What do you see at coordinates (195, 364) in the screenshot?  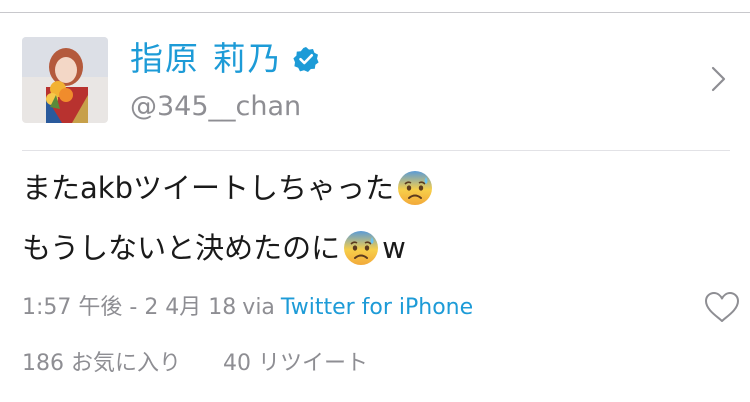 I see `tweet-stats: 186 お気に入り 40 リツイート` at bounding box center [195, 364].